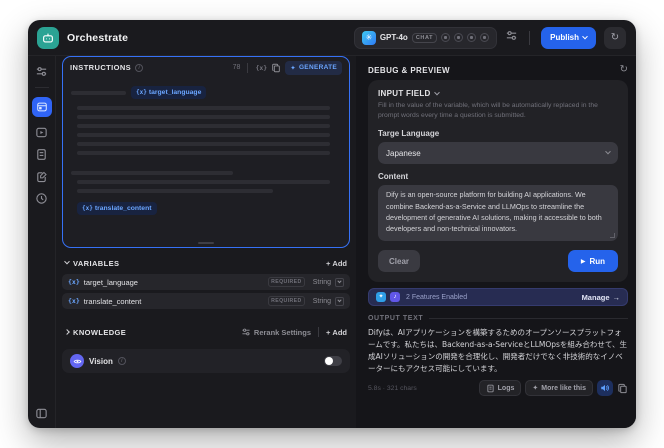  What do you see at coordinates (393, 177) in the screenshot?
I see `content-label: Content` at bounding box center [393, 177].